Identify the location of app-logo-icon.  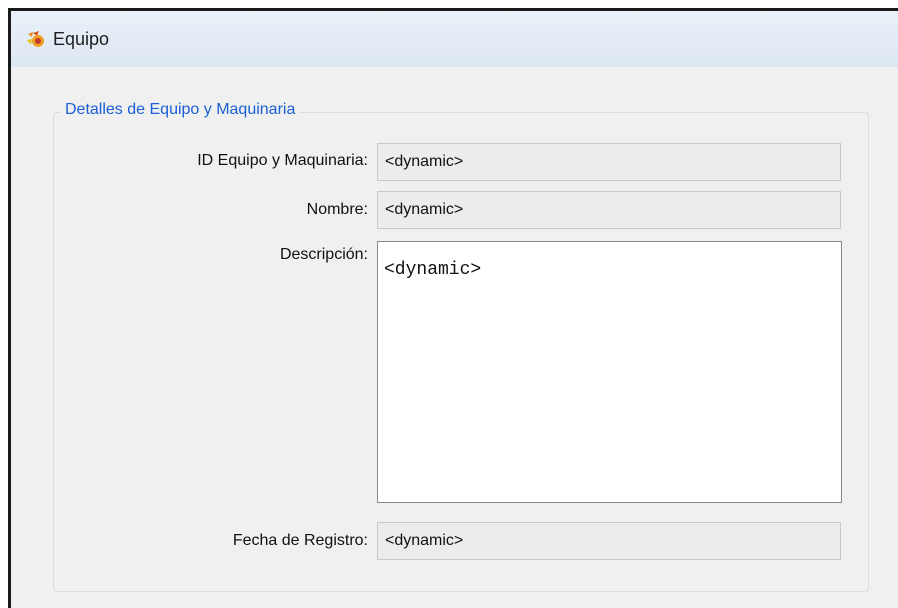
(35, 39).